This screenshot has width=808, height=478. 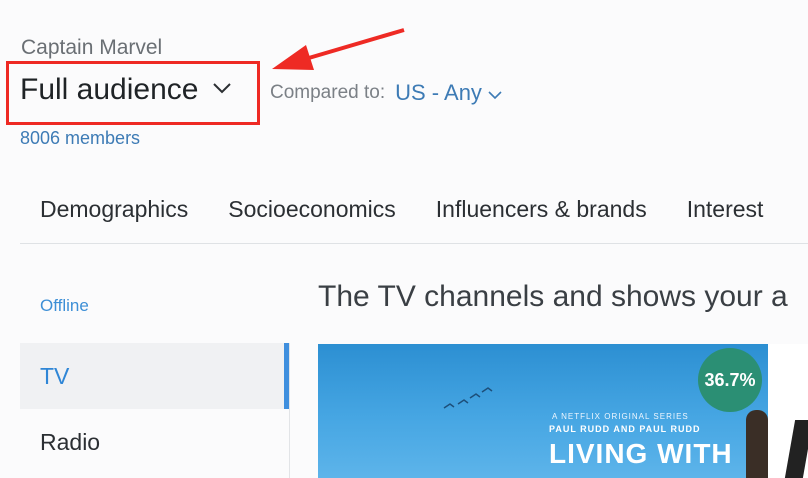 I want to click on poster-names: PAUL RUDD AND PAUL RUDD, so click(x=625, y=429).